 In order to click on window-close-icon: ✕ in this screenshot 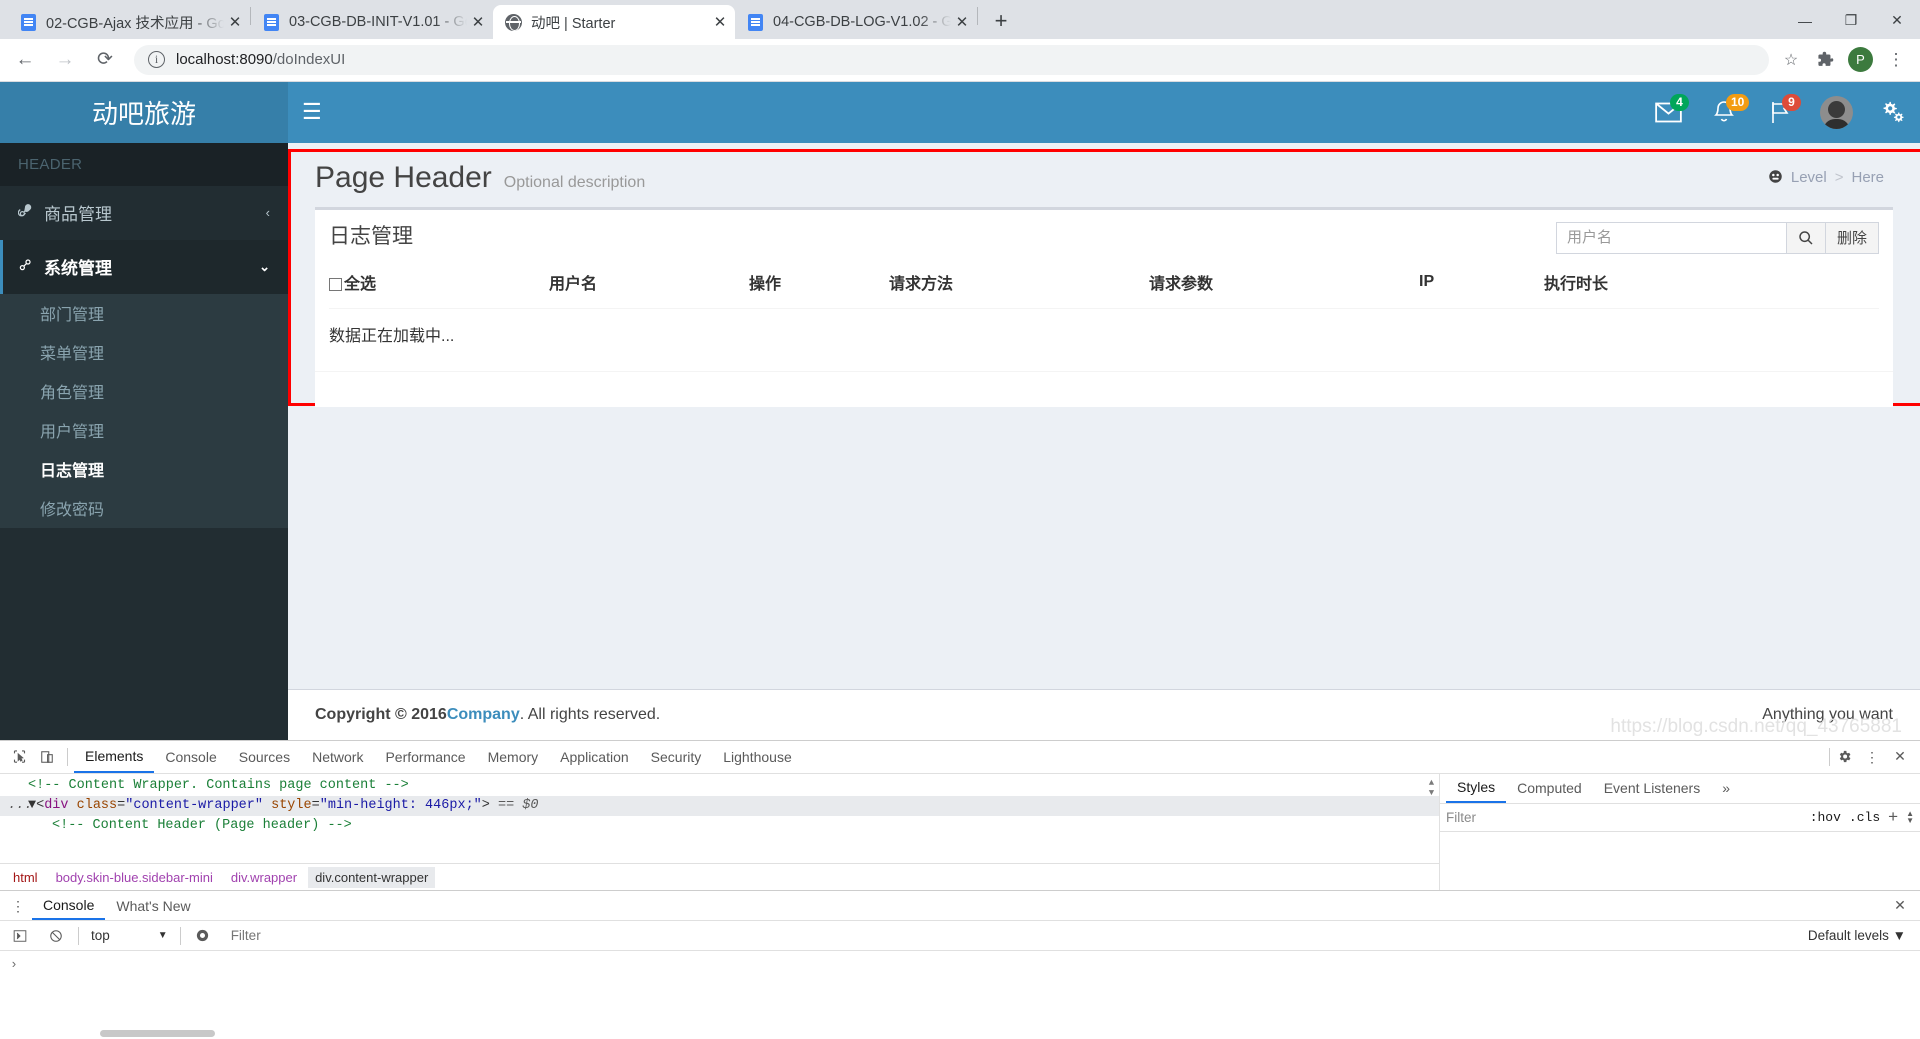, I will do `click(1897, 20)`.